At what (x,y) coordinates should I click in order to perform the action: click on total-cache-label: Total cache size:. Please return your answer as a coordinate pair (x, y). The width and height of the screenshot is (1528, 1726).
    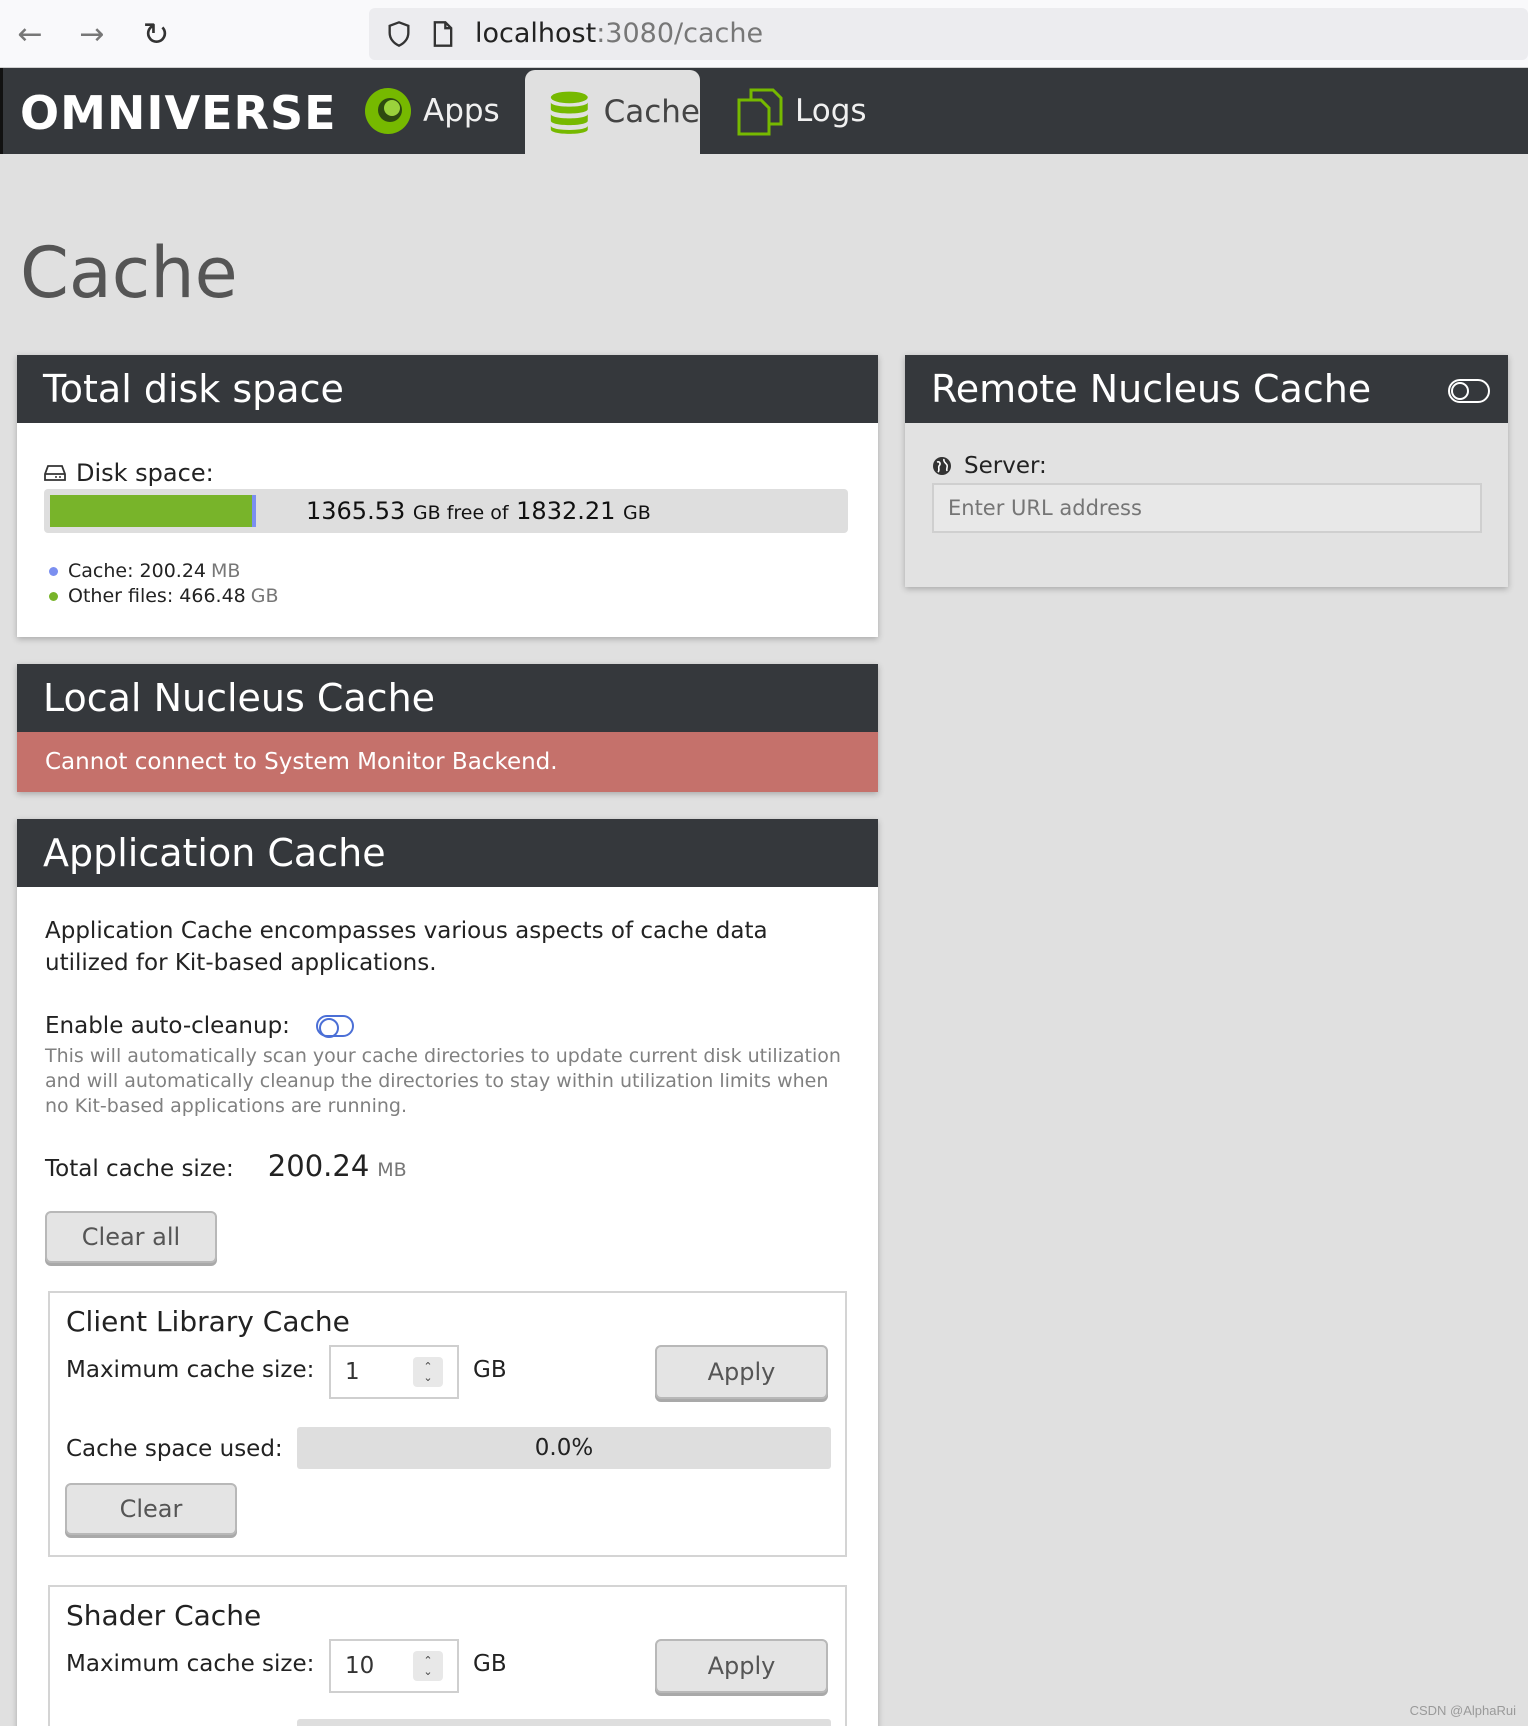
    Looking at the image, I should click on (139, 1169).